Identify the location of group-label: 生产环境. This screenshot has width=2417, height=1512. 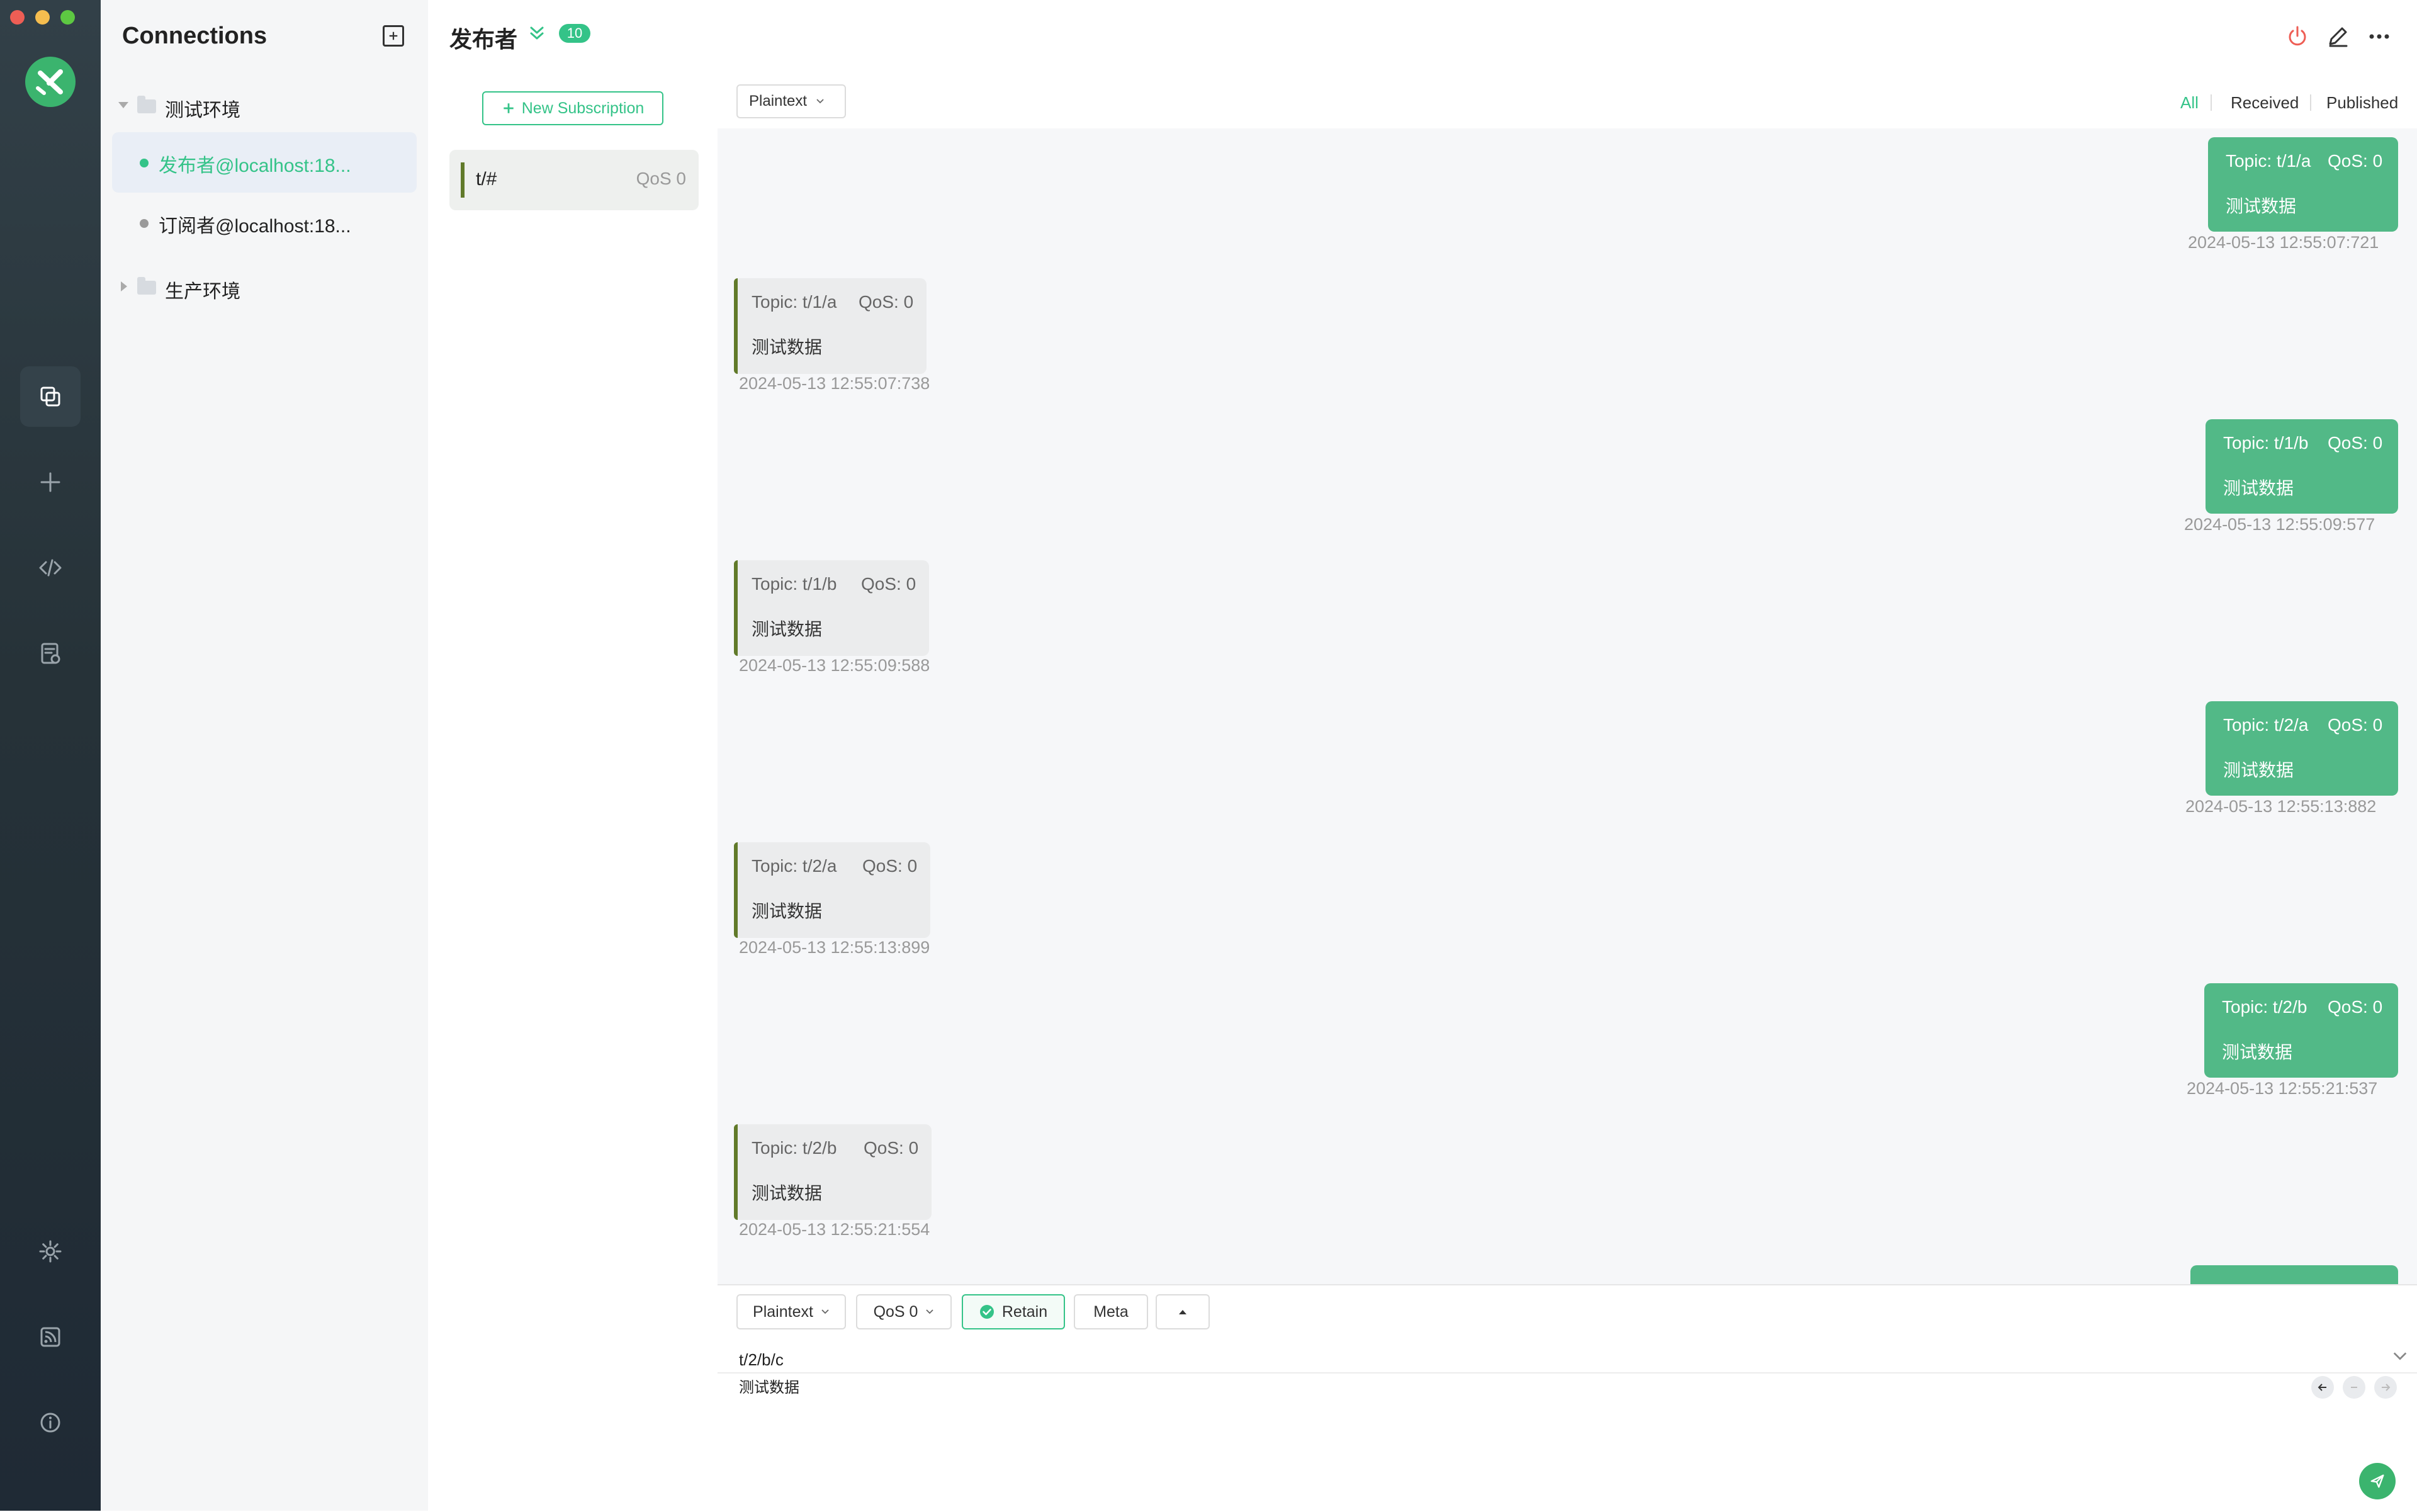
(202, 291).